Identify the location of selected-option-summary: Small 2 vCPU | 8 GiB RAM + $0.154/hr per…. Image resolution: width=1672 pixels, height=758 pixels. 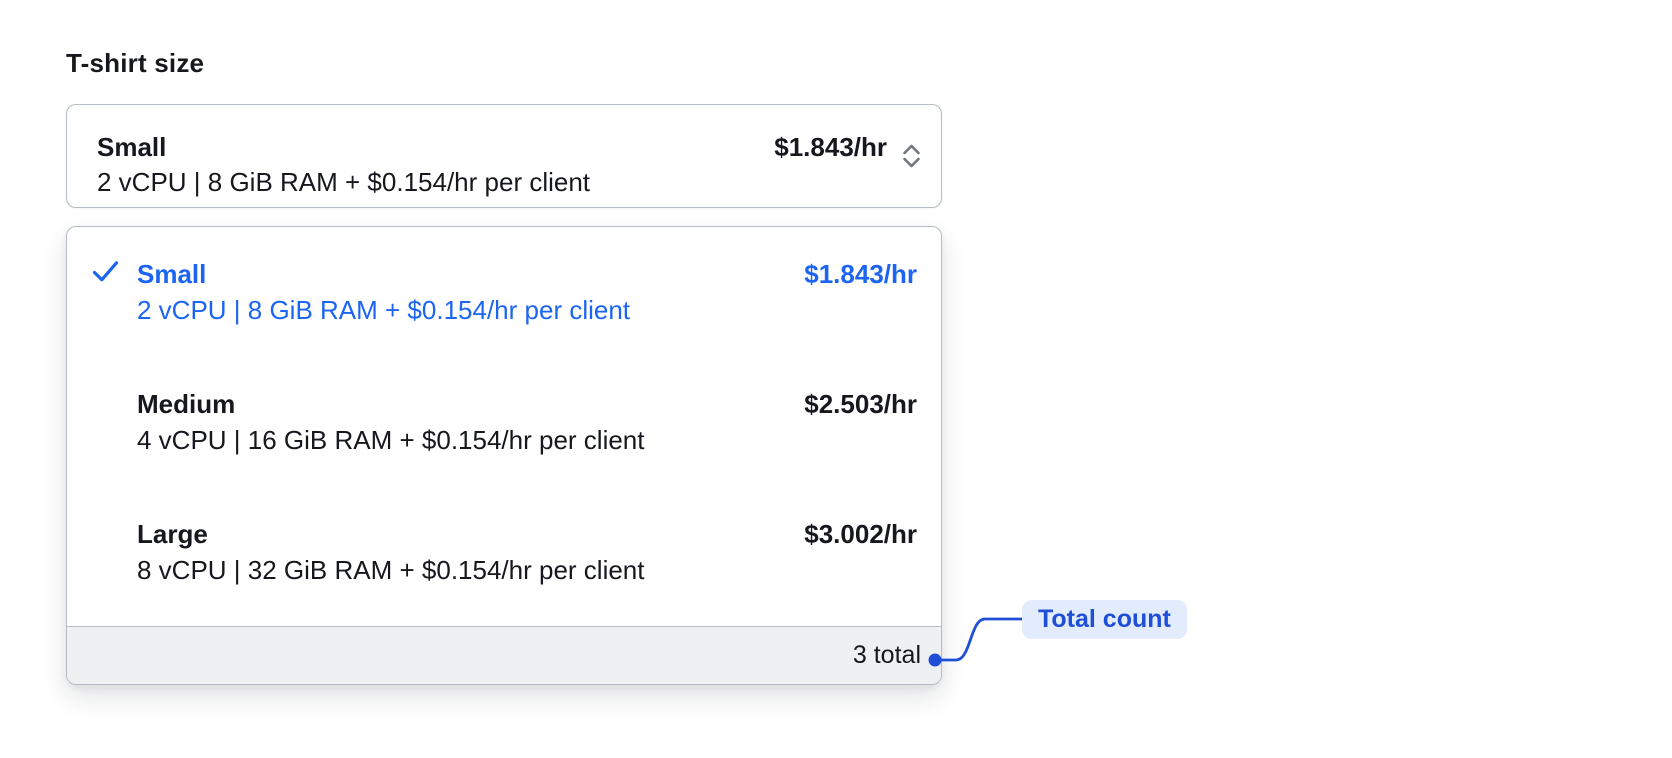
(343, 165).